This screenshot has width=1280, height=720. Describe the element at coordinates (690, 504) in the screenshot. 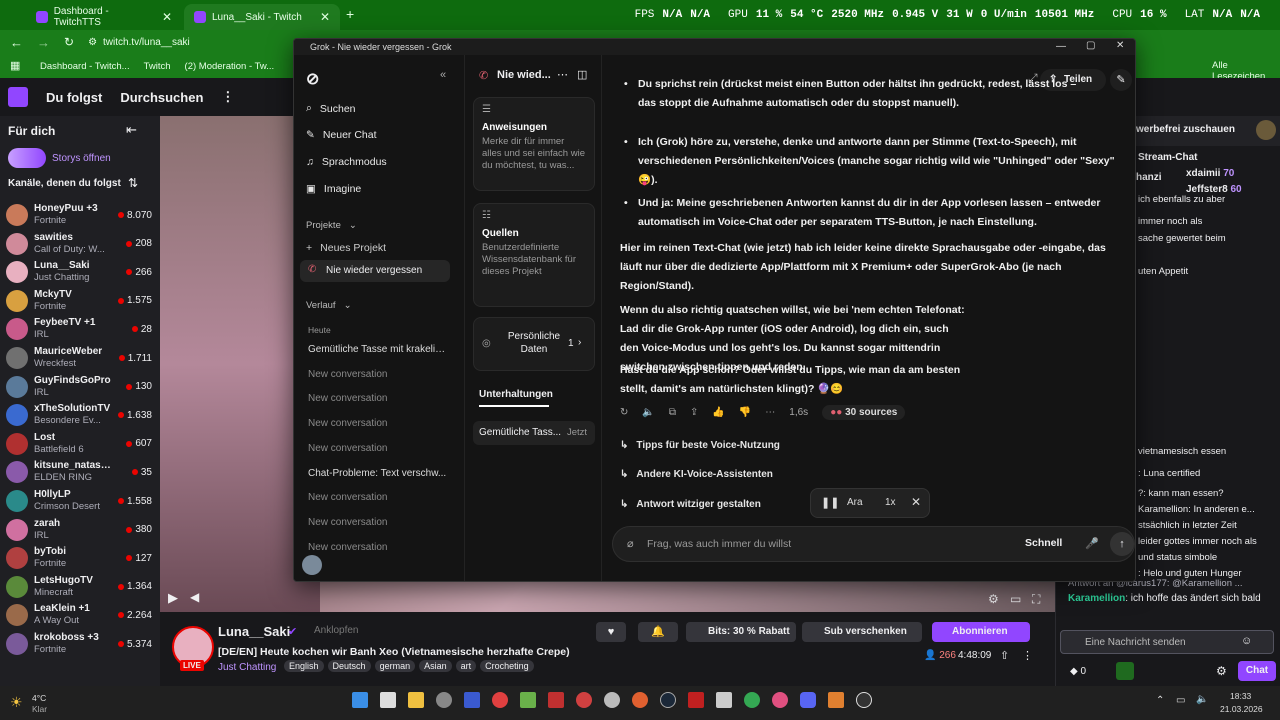

I see `suggestion: ↳ Antwort witziger gestalten` at that location.